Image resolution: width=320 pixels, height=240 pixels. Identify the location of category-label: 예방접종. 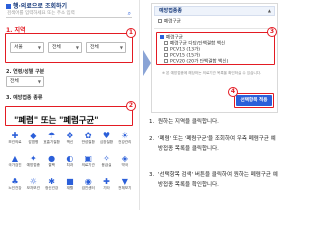
(33, 165).